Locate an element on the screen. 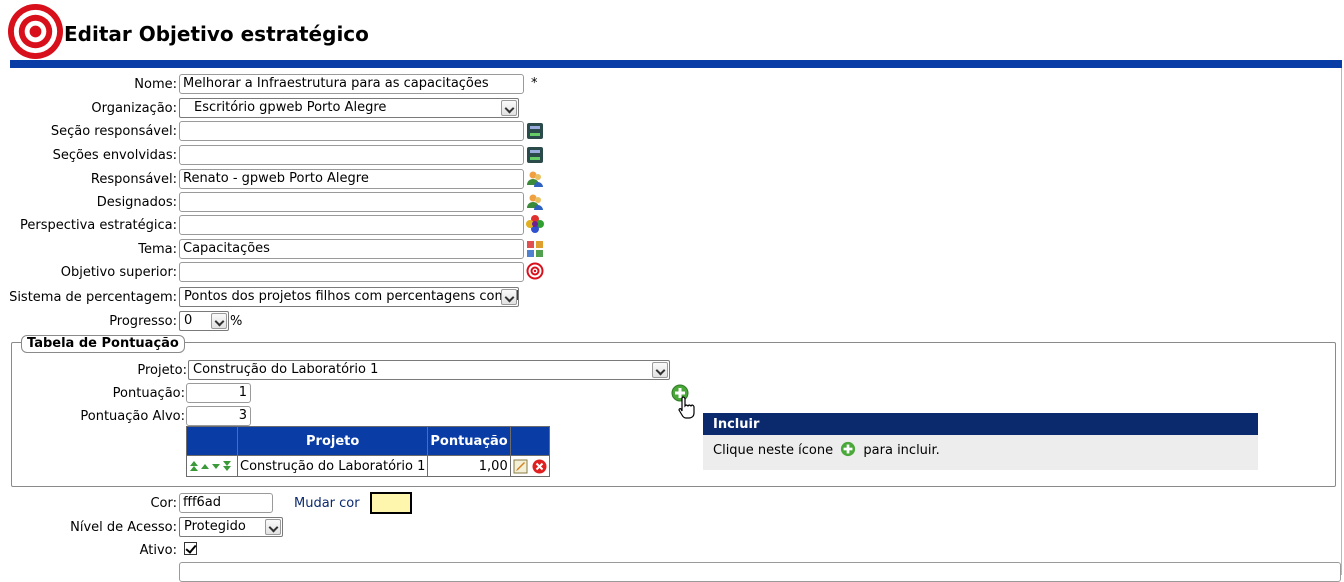 This screenshot has width=1344, height=582. nome-label: Nome: is located at coordinates (155, 84).